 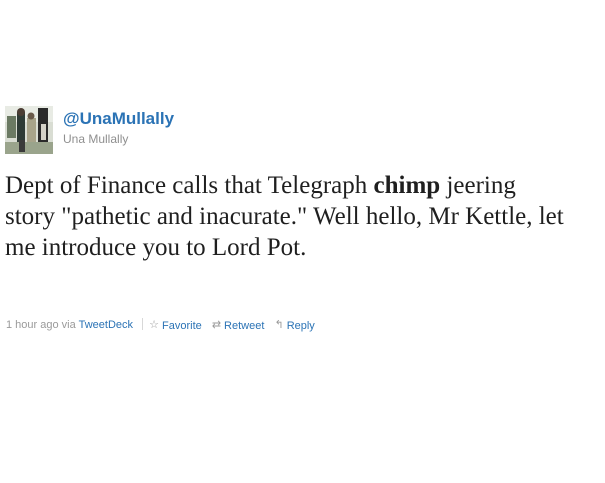 What do you see at coordinates (143, 324) in the screenshot?
I see `meta-divider` at bounding box center [143, 324].